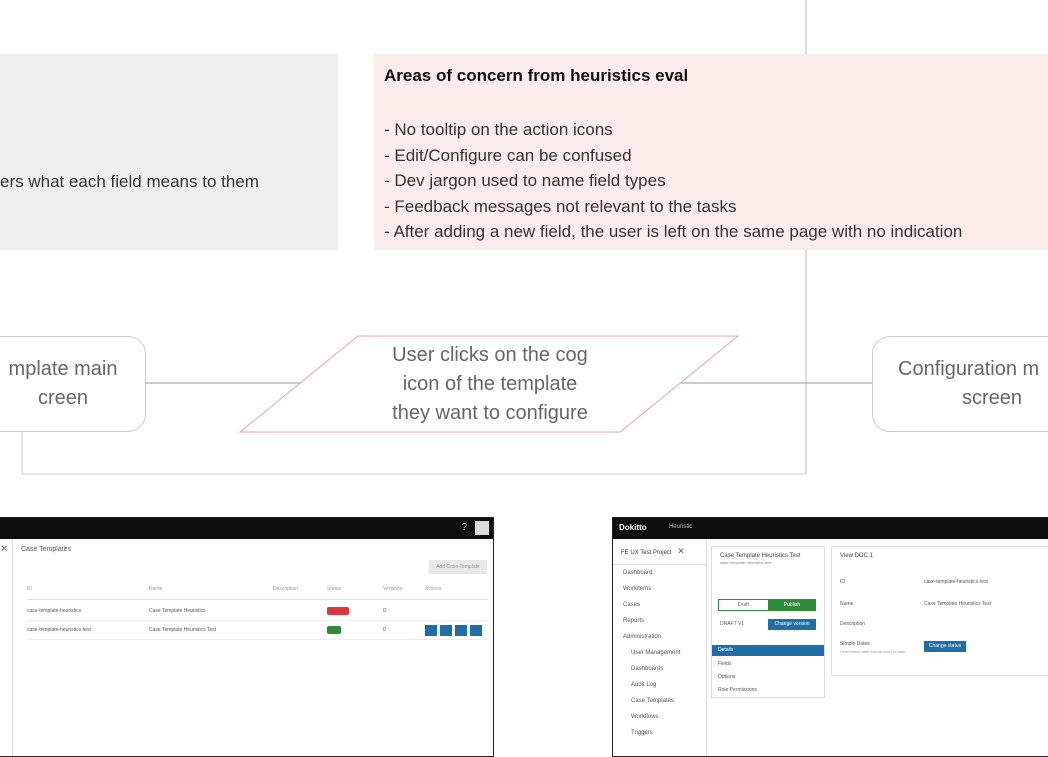 The width and height of the screenshot is (1048, 757). What do you see at coordinates (482, 528) in the screenshot?
I see `avatar` at bounding box center [482, 528].